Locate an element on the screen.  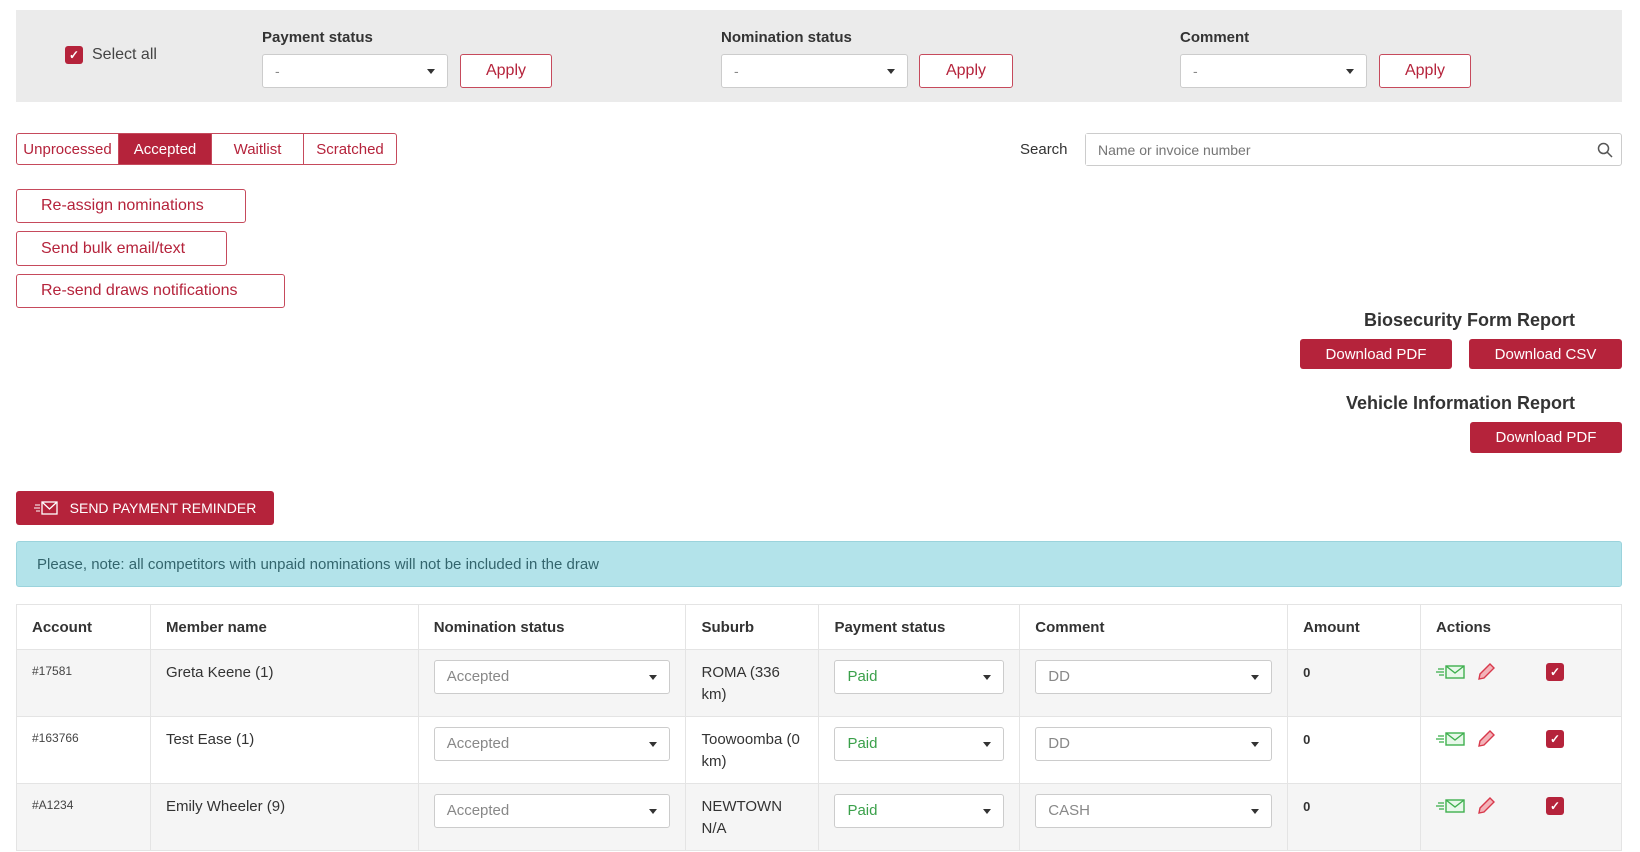
comment-cell: DD is located at coordinates (1154, 750).